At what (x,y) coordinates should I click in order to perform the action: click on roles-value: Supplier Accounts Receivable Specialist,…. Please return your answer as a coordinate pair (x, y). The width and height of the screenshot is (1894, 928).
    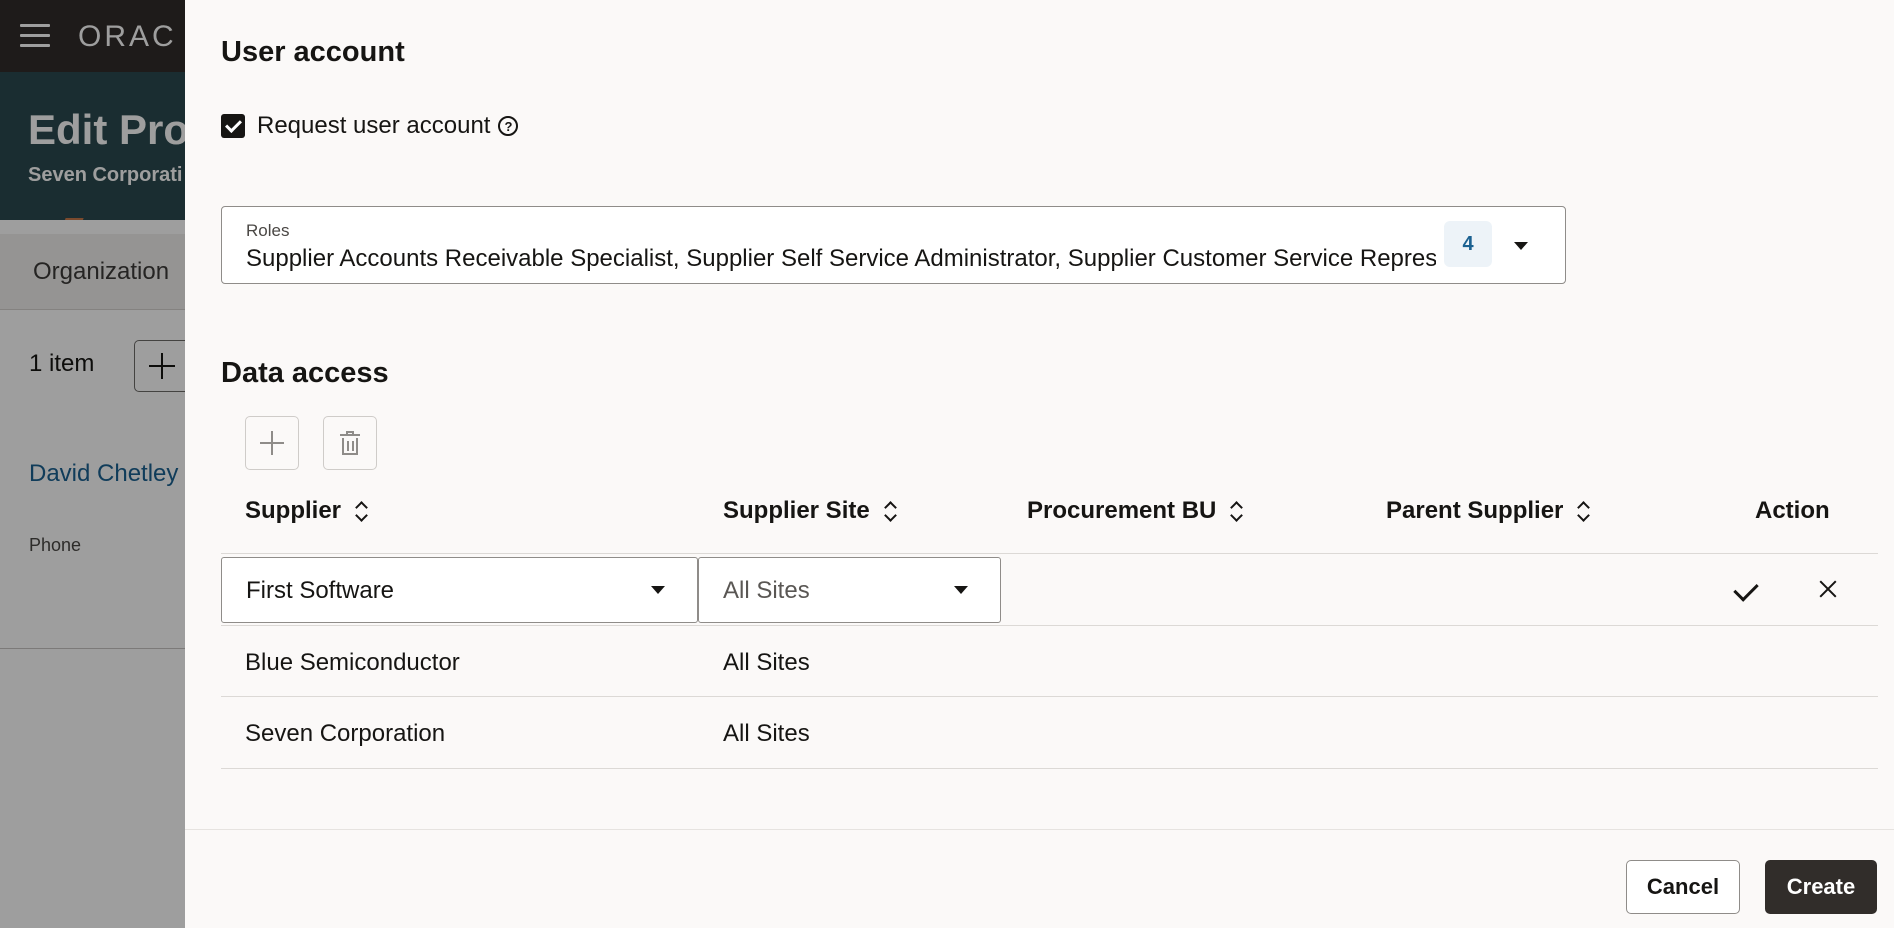
    Looking at the image, I should click on (841, 258).